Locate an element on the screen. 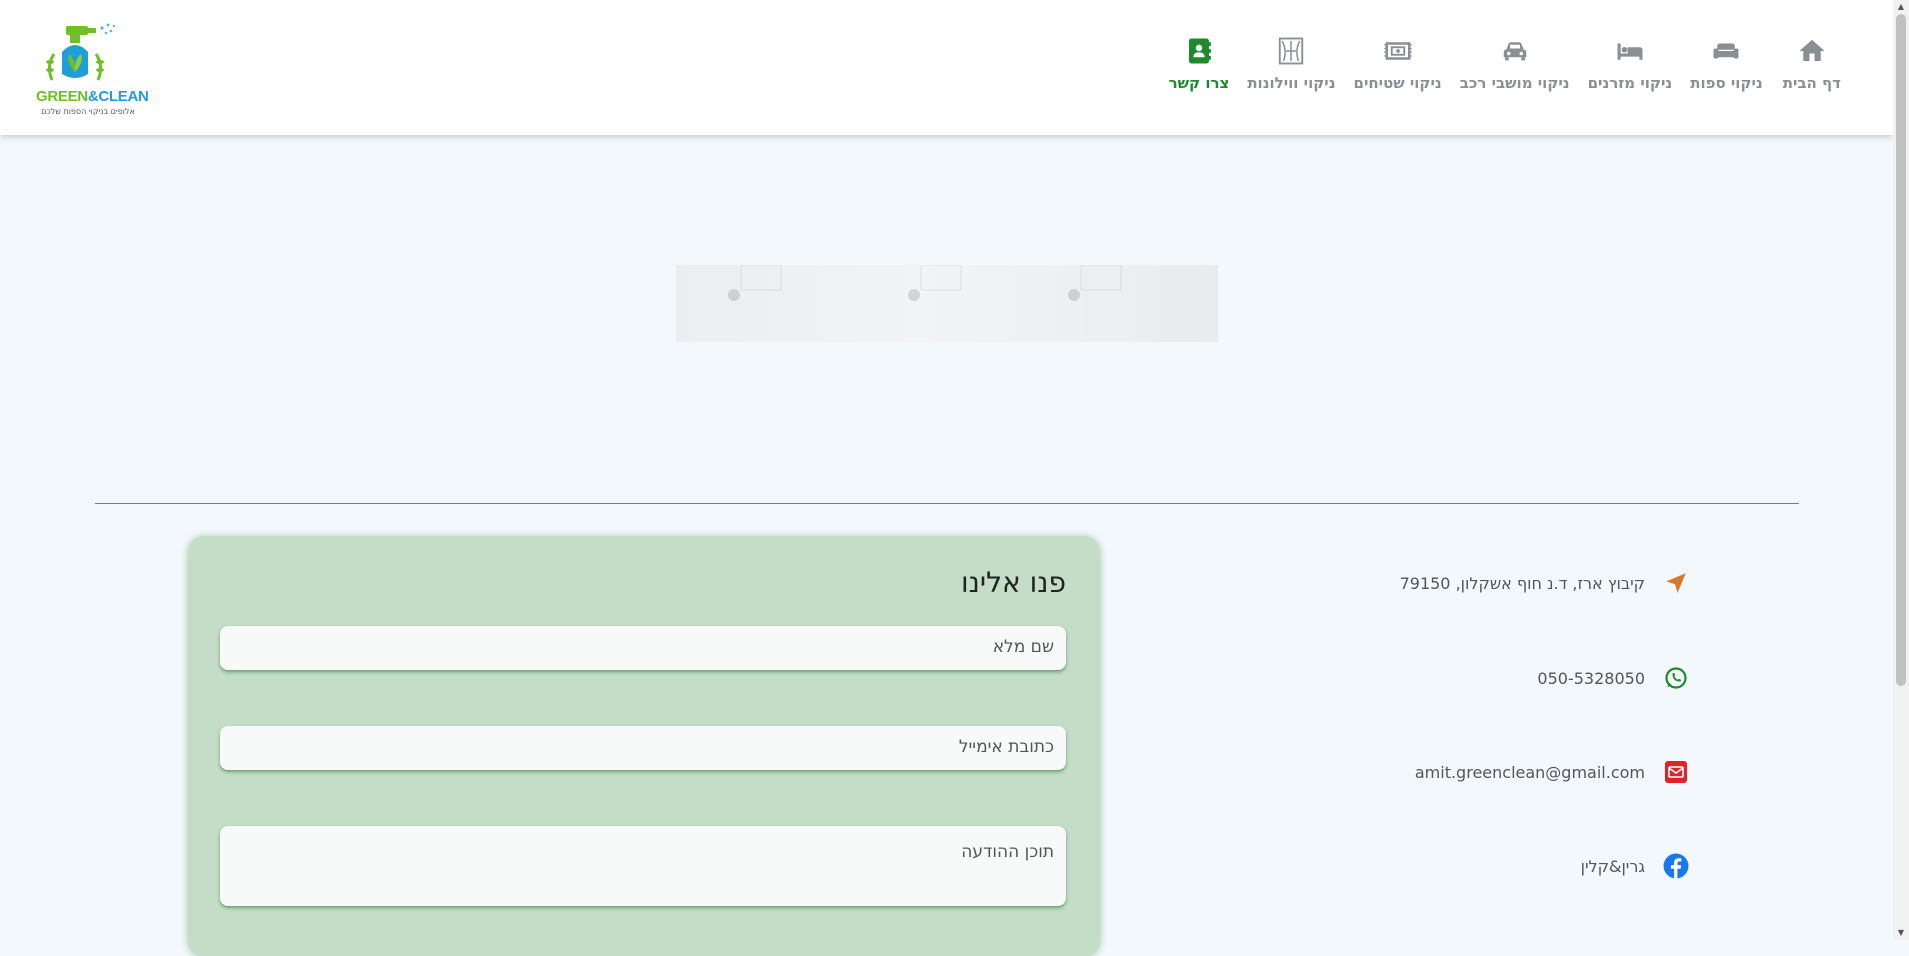  contact-address: קיבוץ ארז, ד.נ חוף אשקלון, 79150 is located at coordinates (1544, 583).